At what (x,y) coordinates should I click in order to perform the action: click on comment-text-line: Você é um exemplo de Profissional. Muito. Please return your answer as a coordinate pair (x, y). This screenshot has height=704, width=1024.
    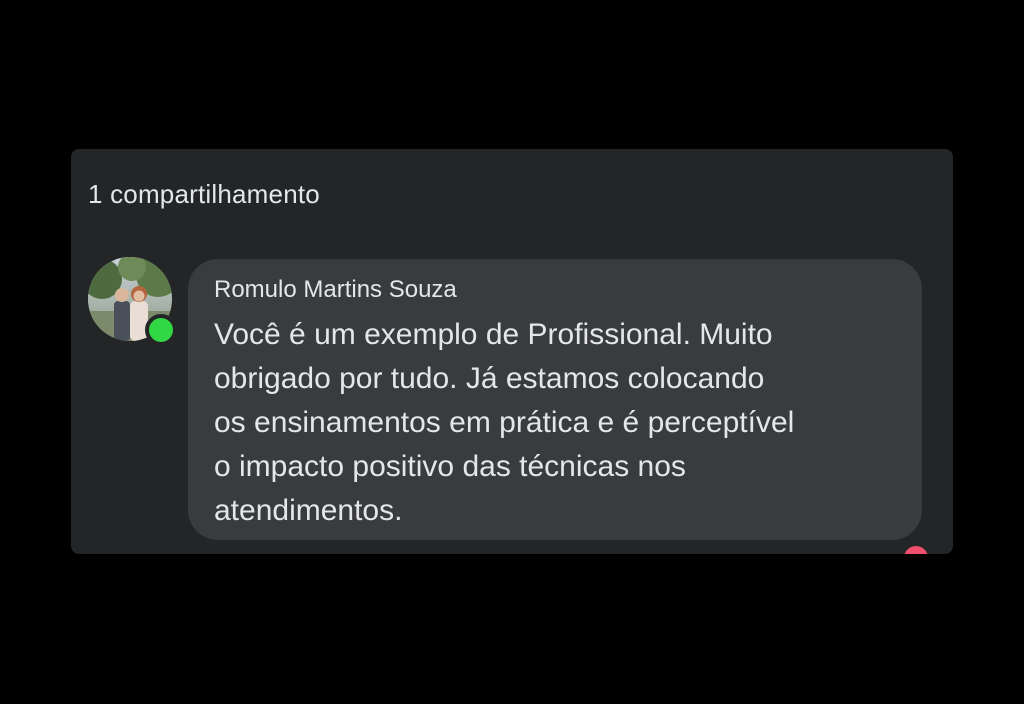
    Looking at the image, I should click on (493, 334).